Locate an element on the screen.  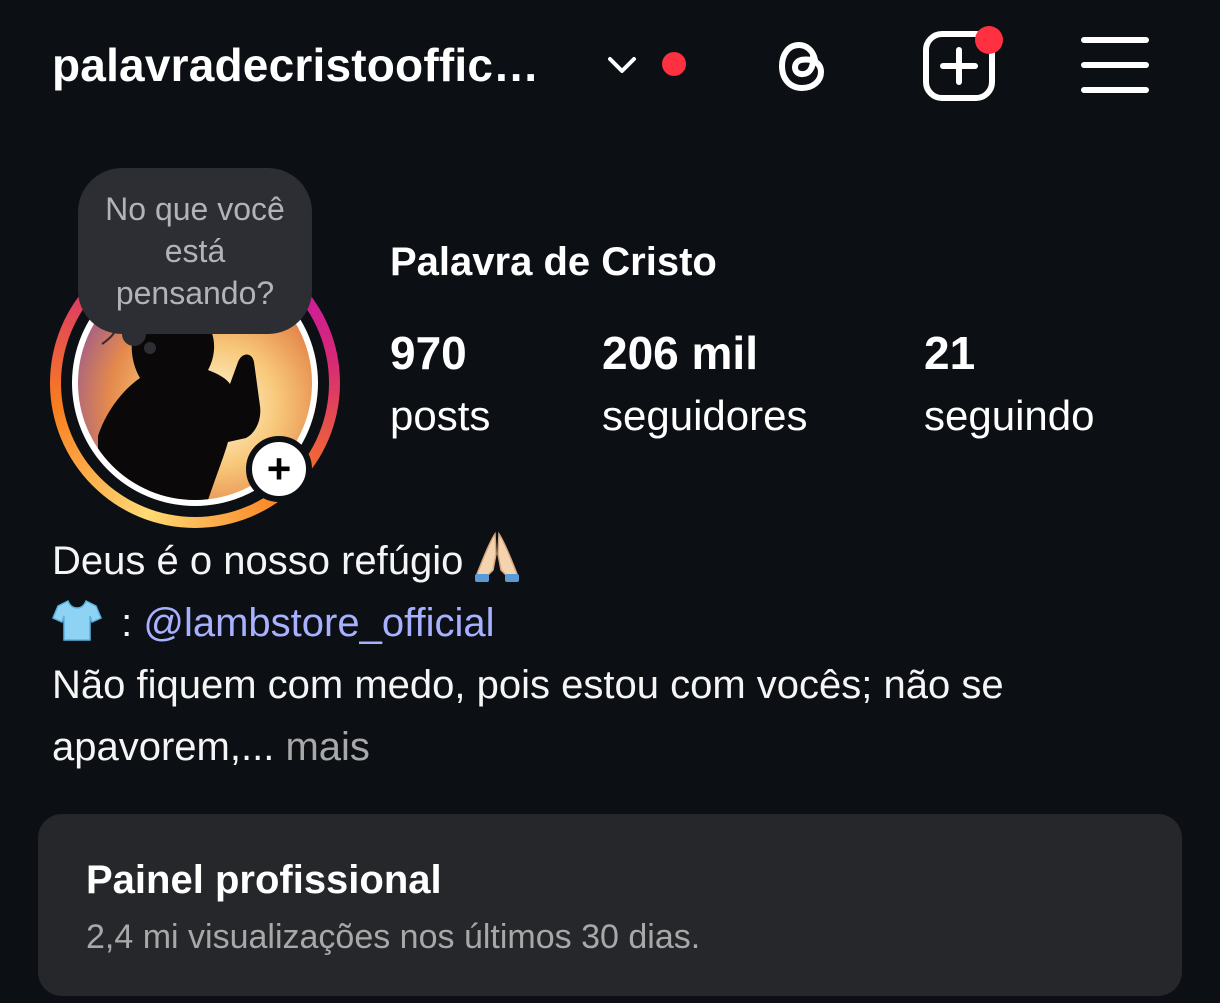
stat-label: seguindo is located at coordinates (1009, 415).